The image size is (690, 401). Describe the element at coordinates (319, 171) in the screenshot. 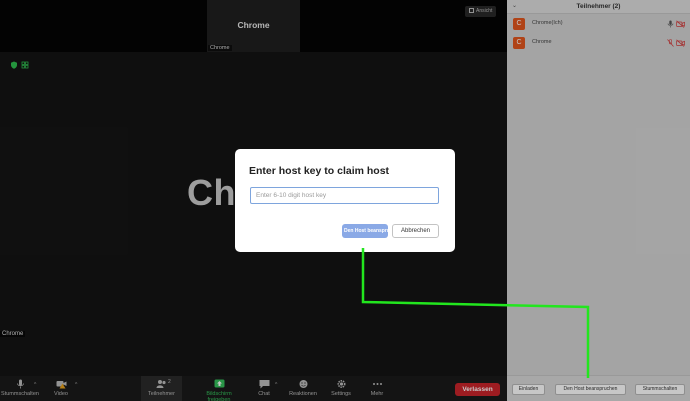

I see `dialog-title: Enter host key to claim host` at that location.